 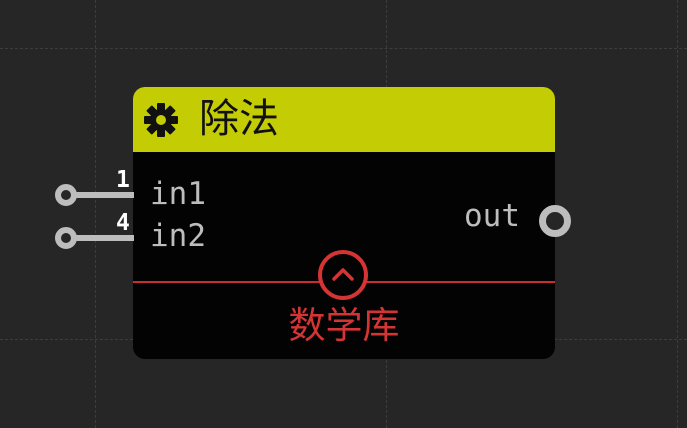 I want to click on output-port-label-out: out, so click(x=492, y=216).